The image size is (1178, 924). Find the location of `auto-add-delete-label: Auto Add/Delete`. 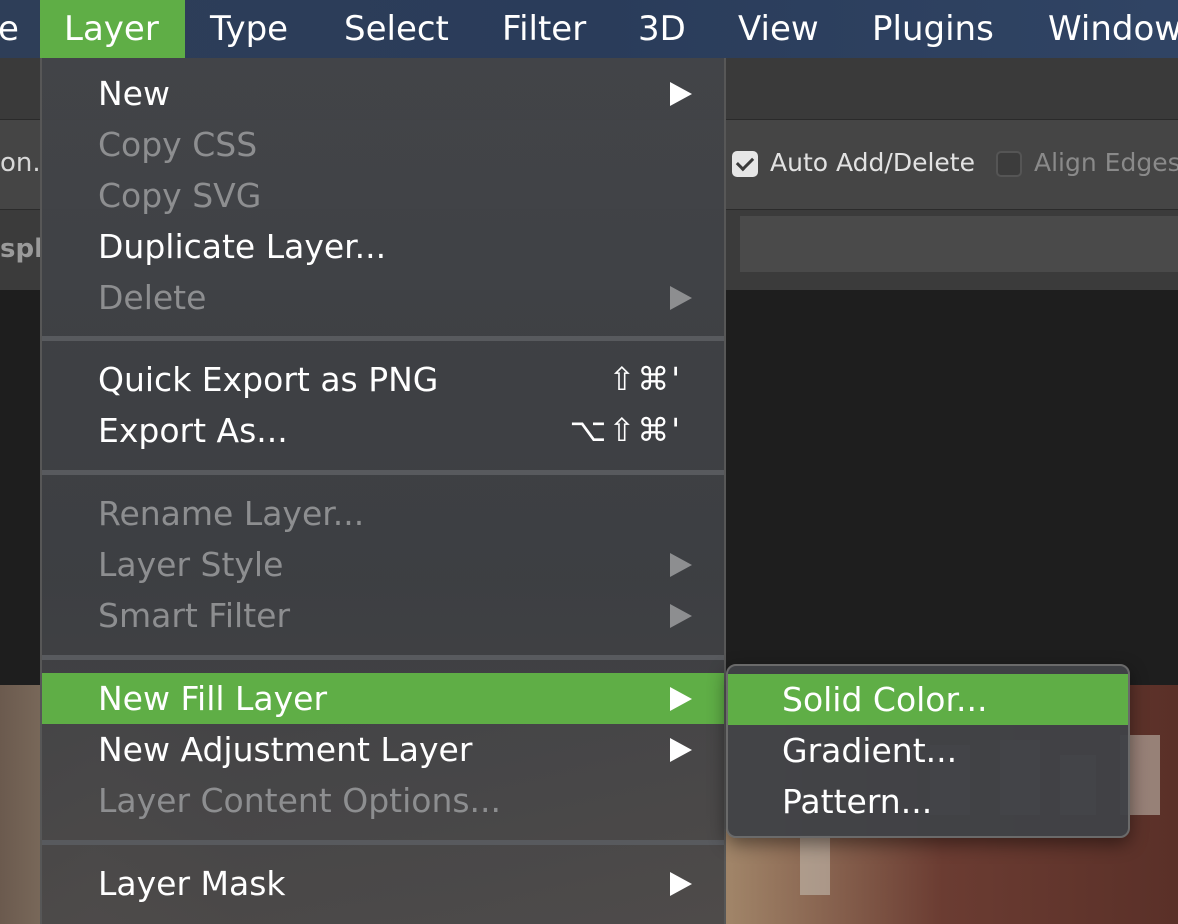

auto-add-delete-label: Auto Add/Delete is located at coordinates (872, 162).